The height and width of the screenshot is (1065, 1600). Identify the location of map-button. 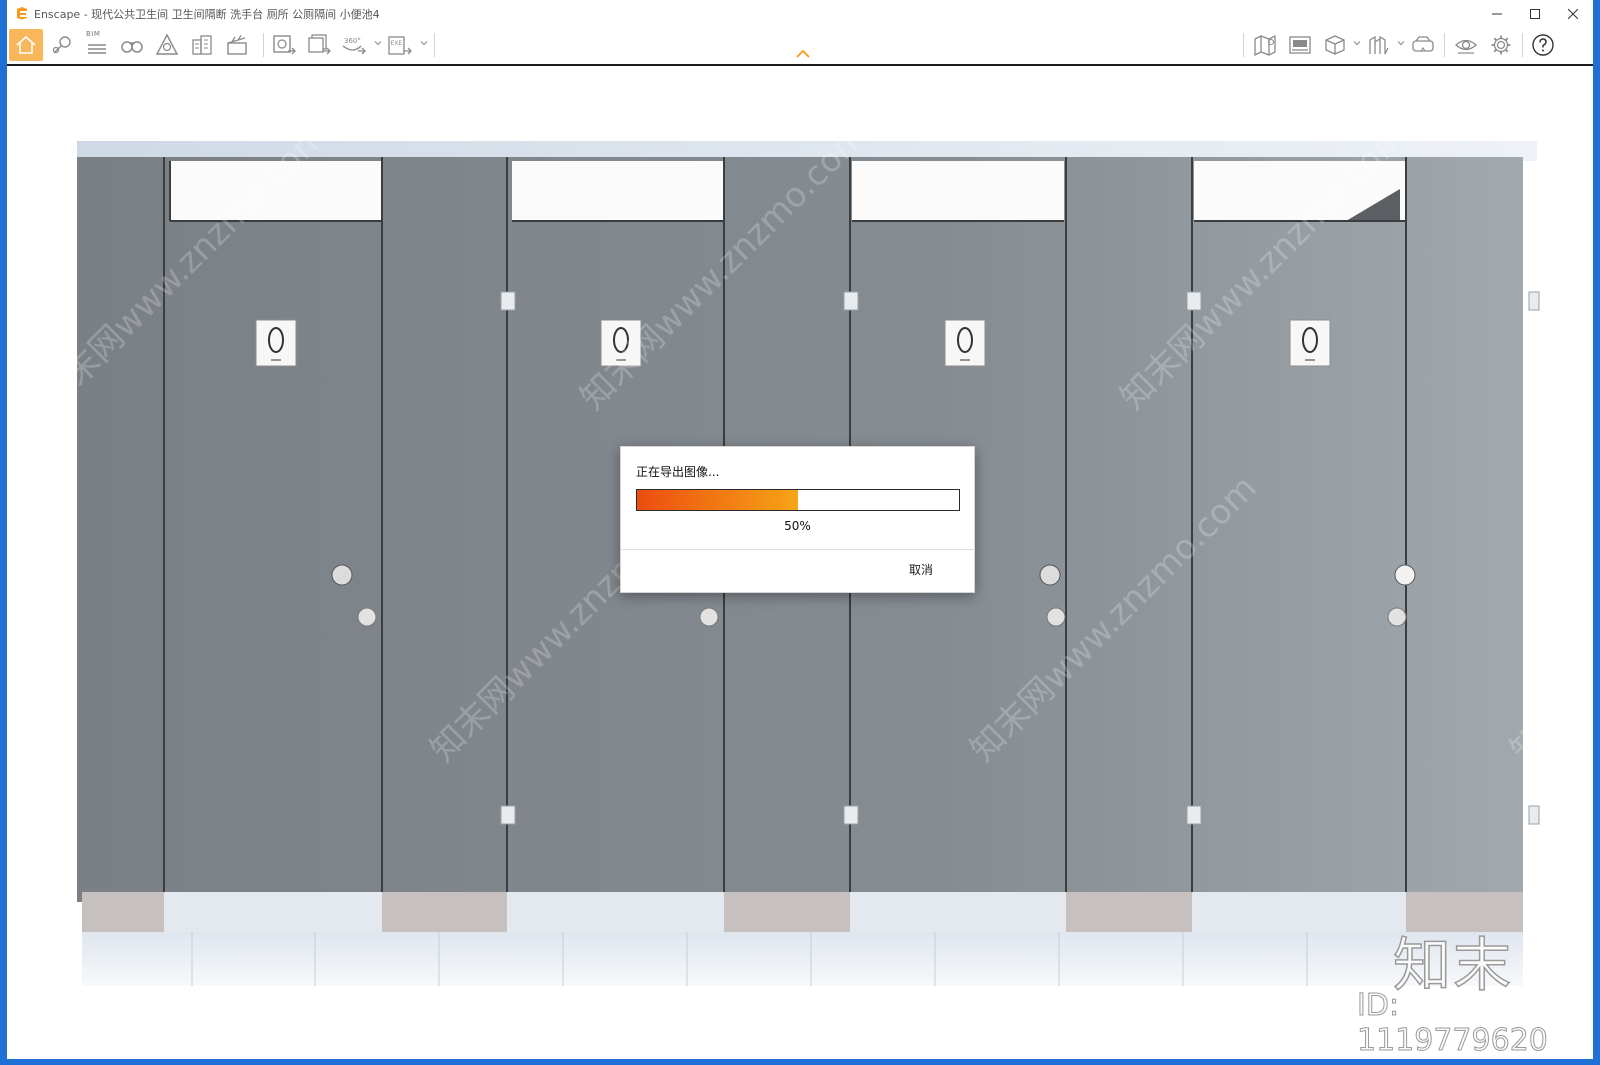
(1265, 45).